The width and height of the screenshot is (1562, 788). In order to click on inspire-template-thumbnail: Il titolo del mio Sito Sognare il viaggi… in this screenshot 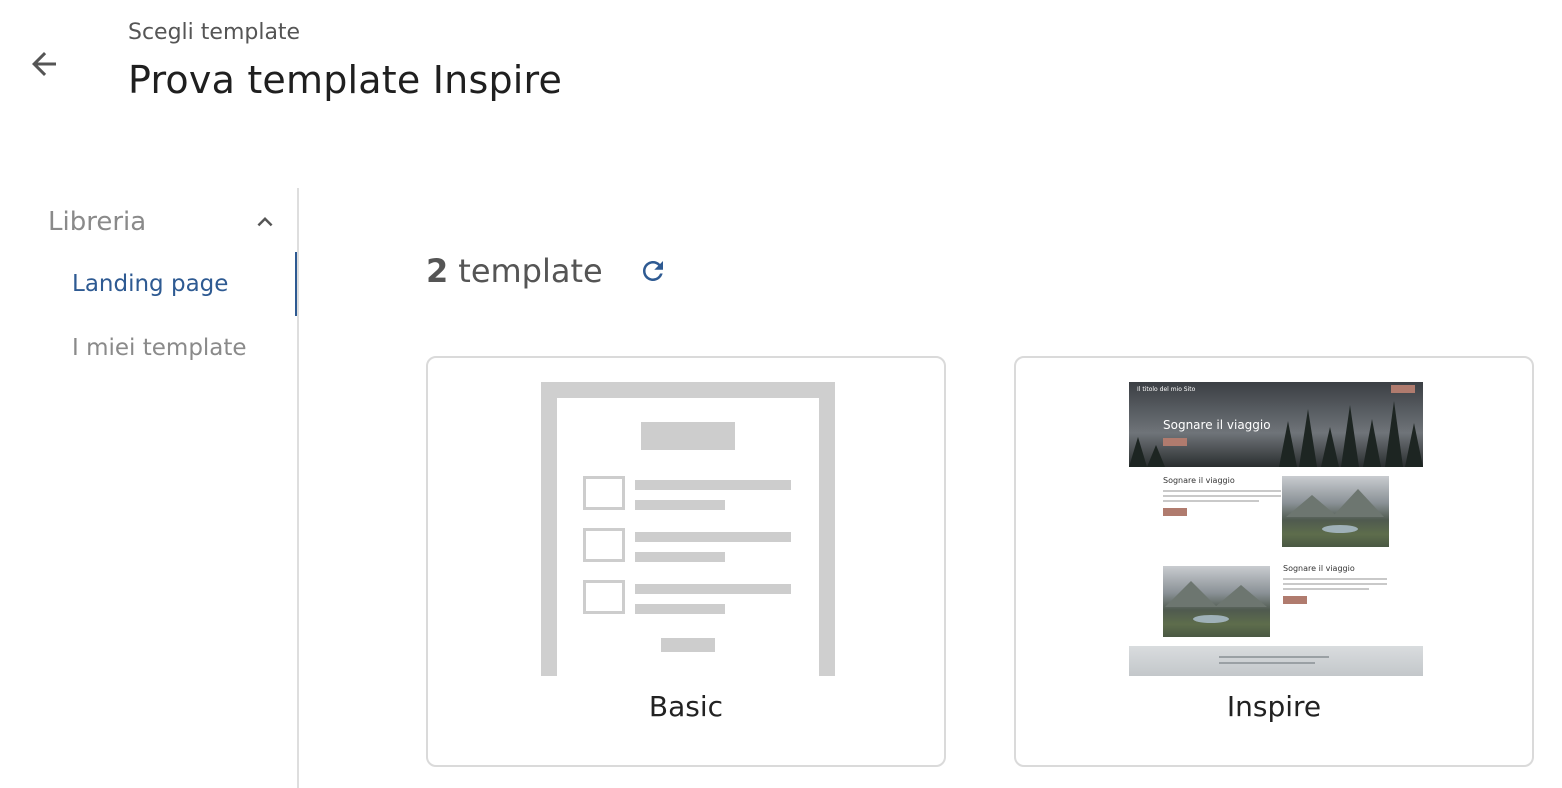, I will do `click(1276, 529)`.